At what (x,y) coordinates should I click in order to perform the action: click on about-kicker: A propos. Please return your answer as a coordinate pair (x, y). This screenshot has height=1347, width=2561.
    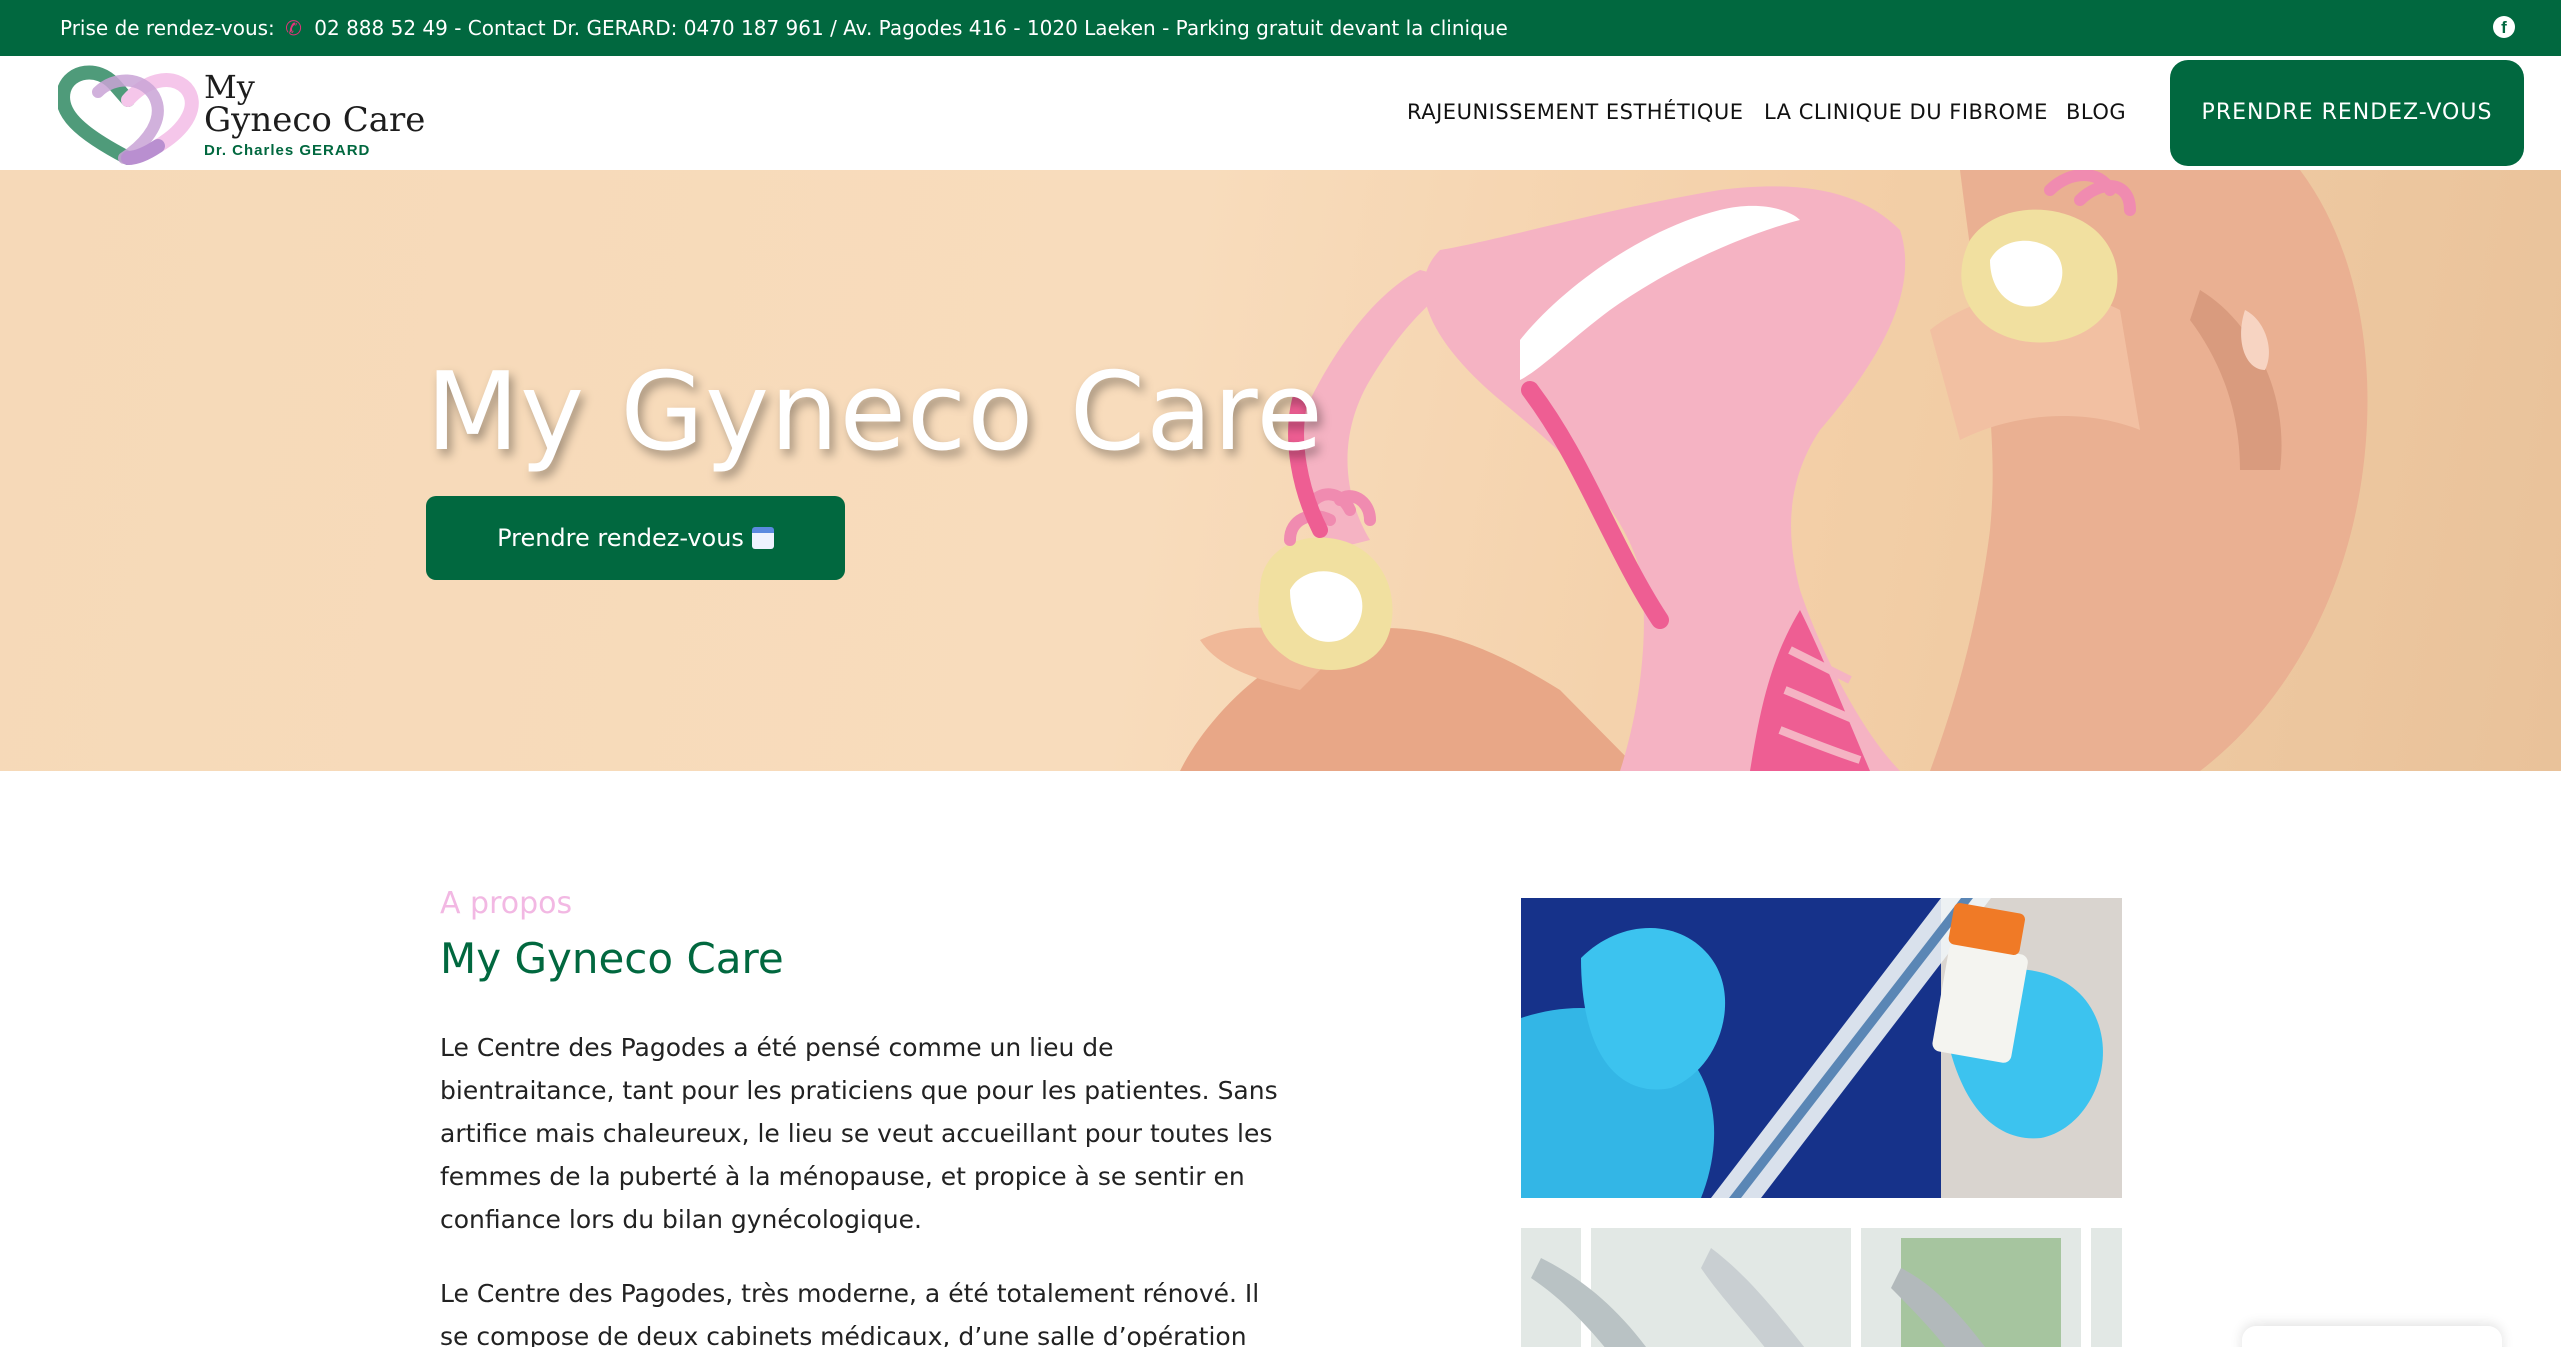
    Looking at the image, I should click on (506, 903).